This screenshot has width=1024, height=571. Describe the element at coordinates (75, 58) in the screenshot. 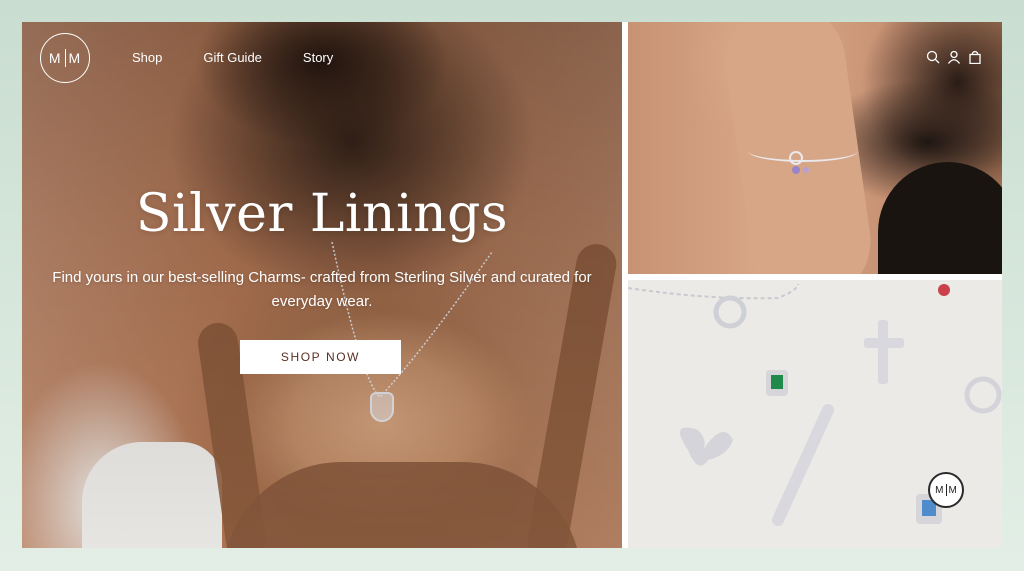

I see `logo-letter-right: M` at that location.